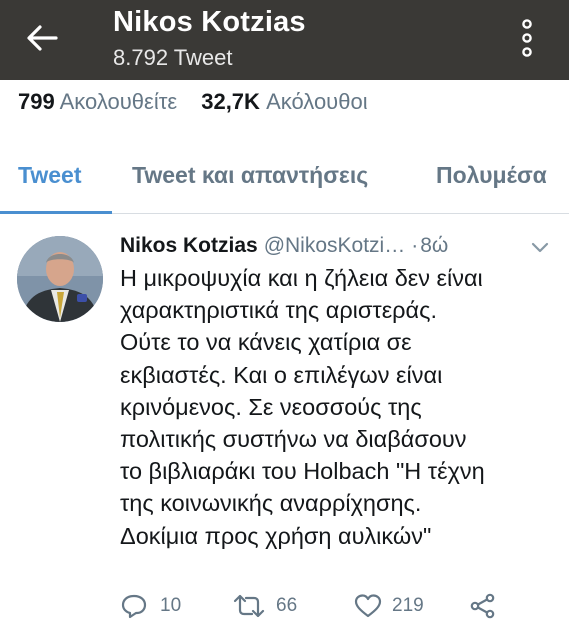 Image resolution: width=569 pixels, height=640 pixels. I want to click on avatar, so click(60, 279).